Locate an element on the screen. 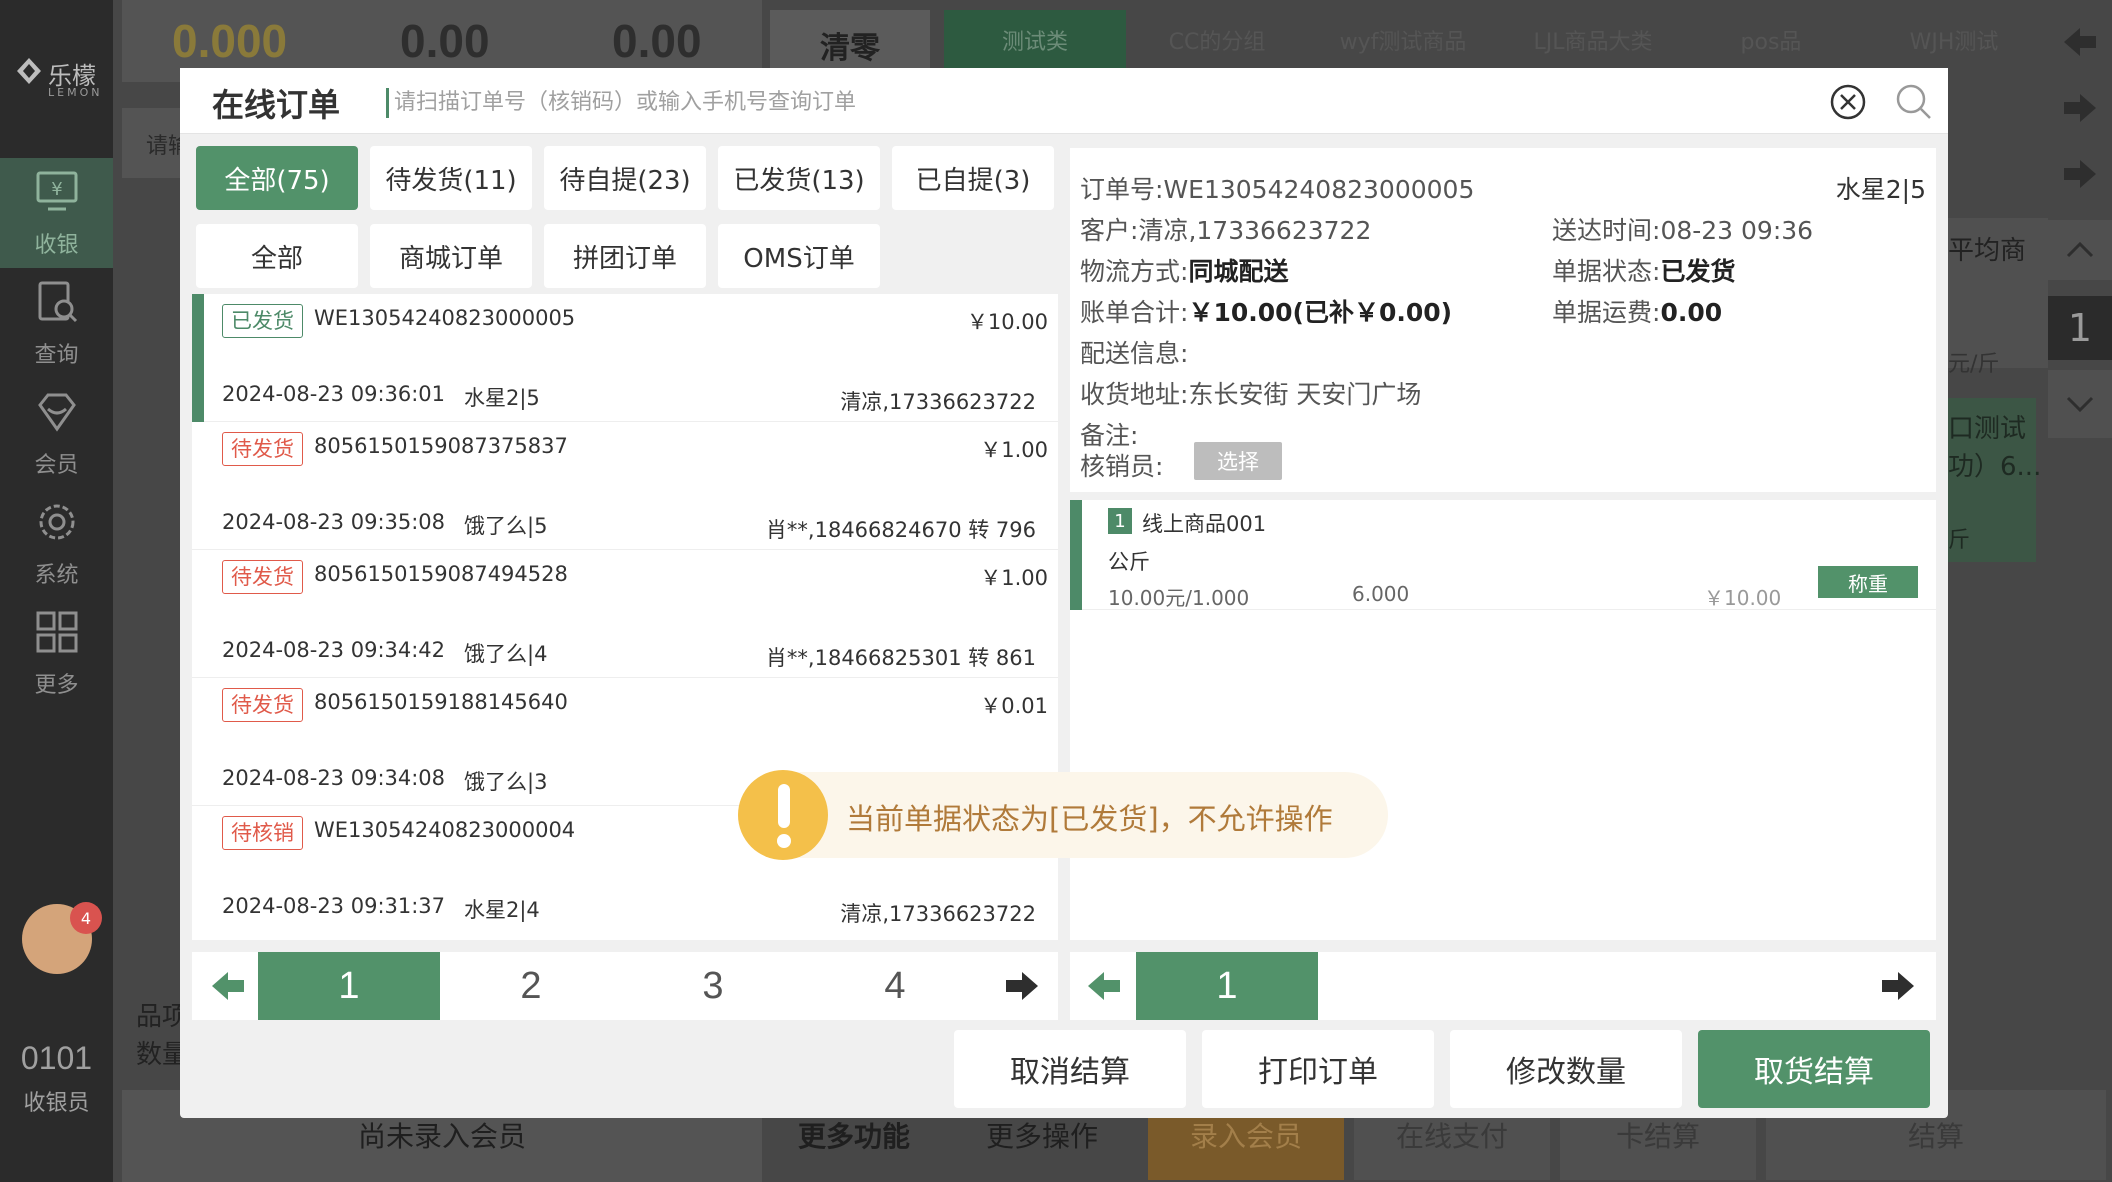  status-badge: 已发货 is located at coordinates (262, 321).